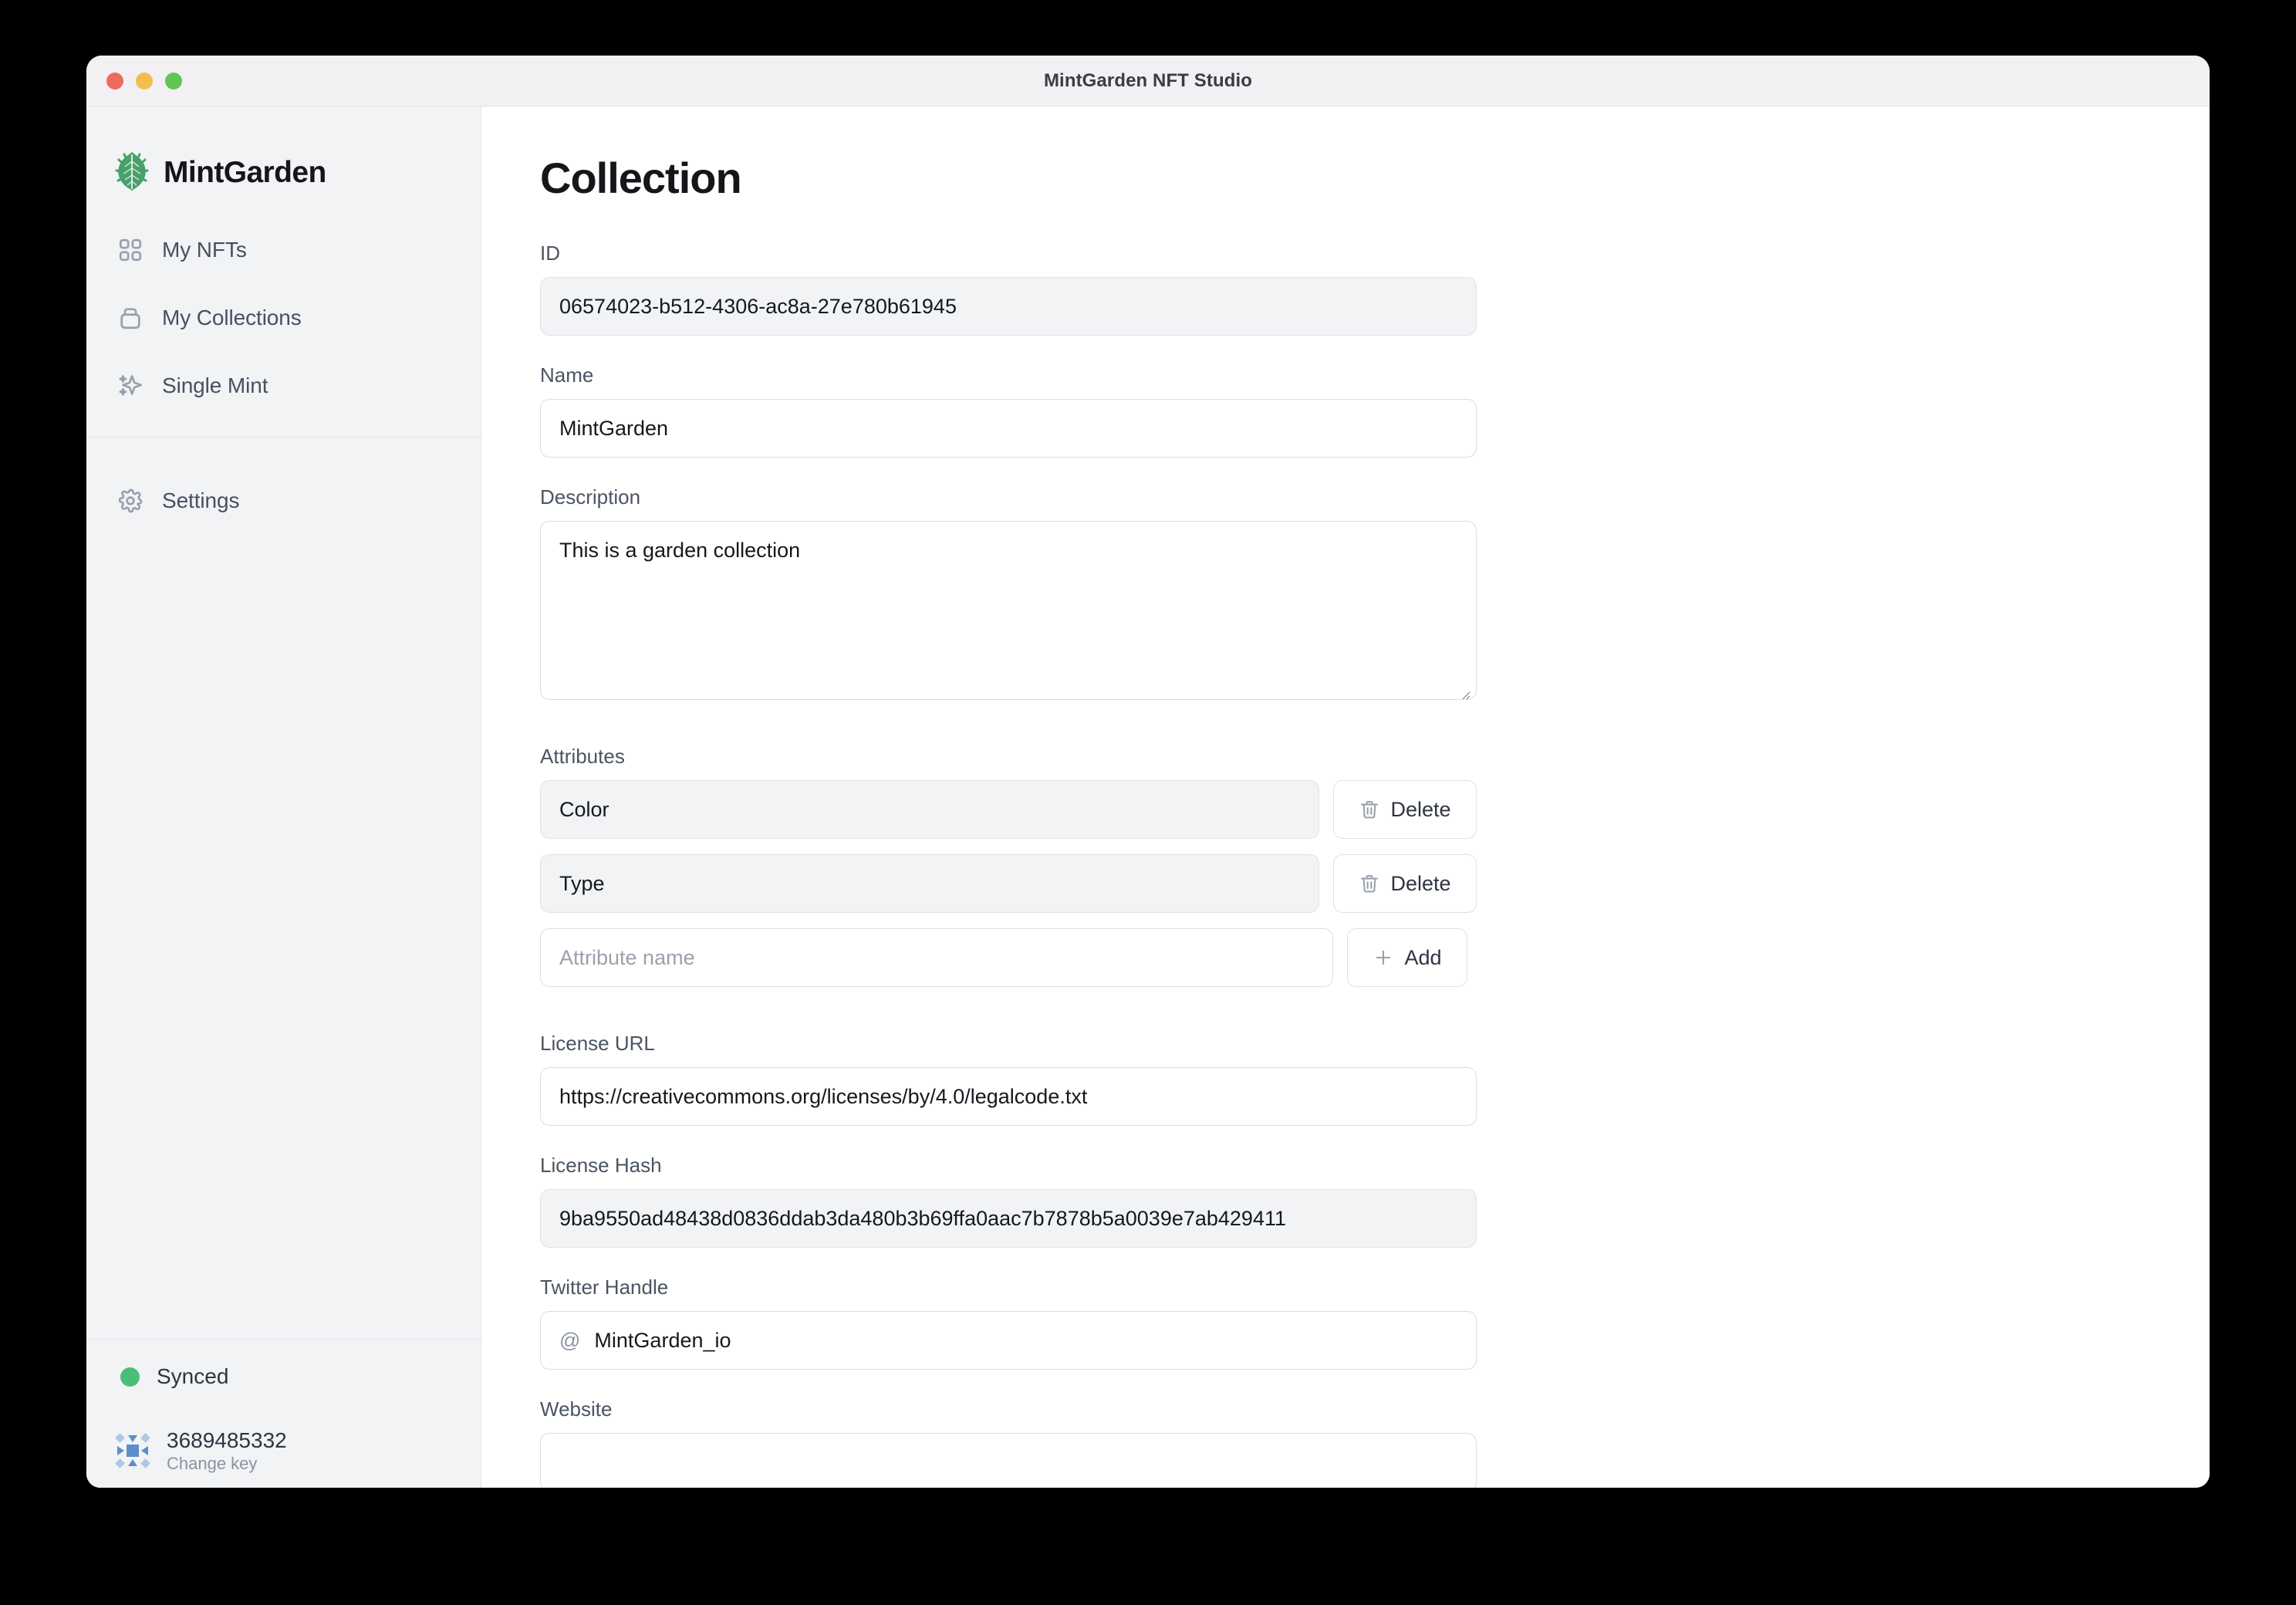 This screenshot has height=1605, width=2296. I want to click on sidebar-item-my-nfts: My NFTs, so click(283, 250).